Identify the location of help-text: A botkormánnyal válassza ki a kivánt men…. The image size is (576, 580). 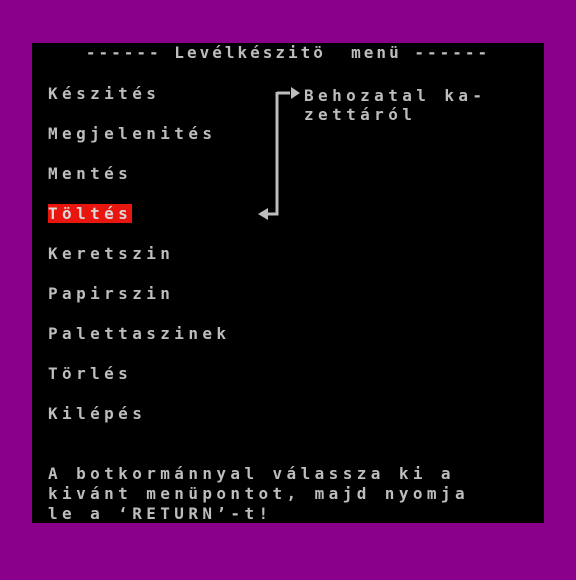
(258, 493).